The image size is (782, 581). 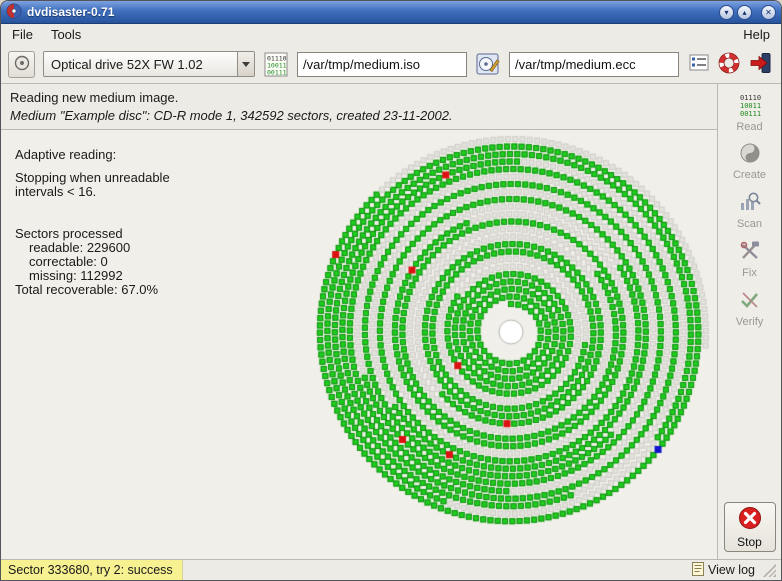 I want to click on fix-button-label: Fix, so click(x=749, y=273).